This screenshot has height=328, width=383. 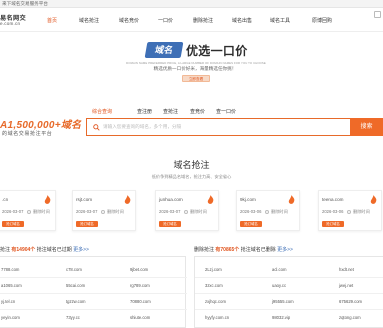 I want to click on search-button: 搜索, so click(x=366, y=127).